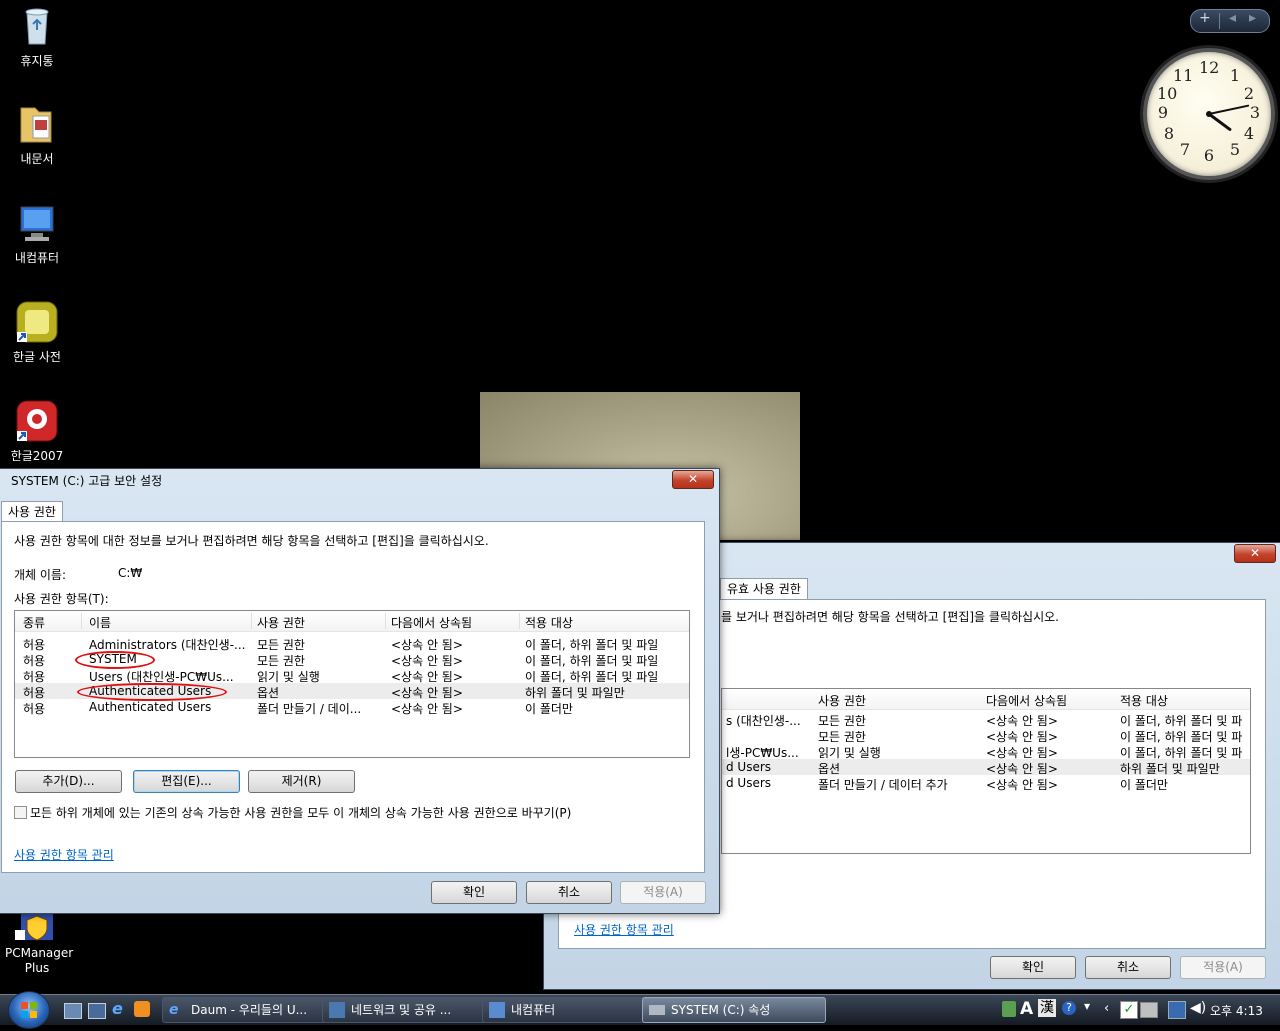 The height and width of the screenshot is (1031, 1280). Describe the element at coordinates (38, 944) in the screenshot. I see `desktop-icon-pcmanager: PCManager Plus` at that location.